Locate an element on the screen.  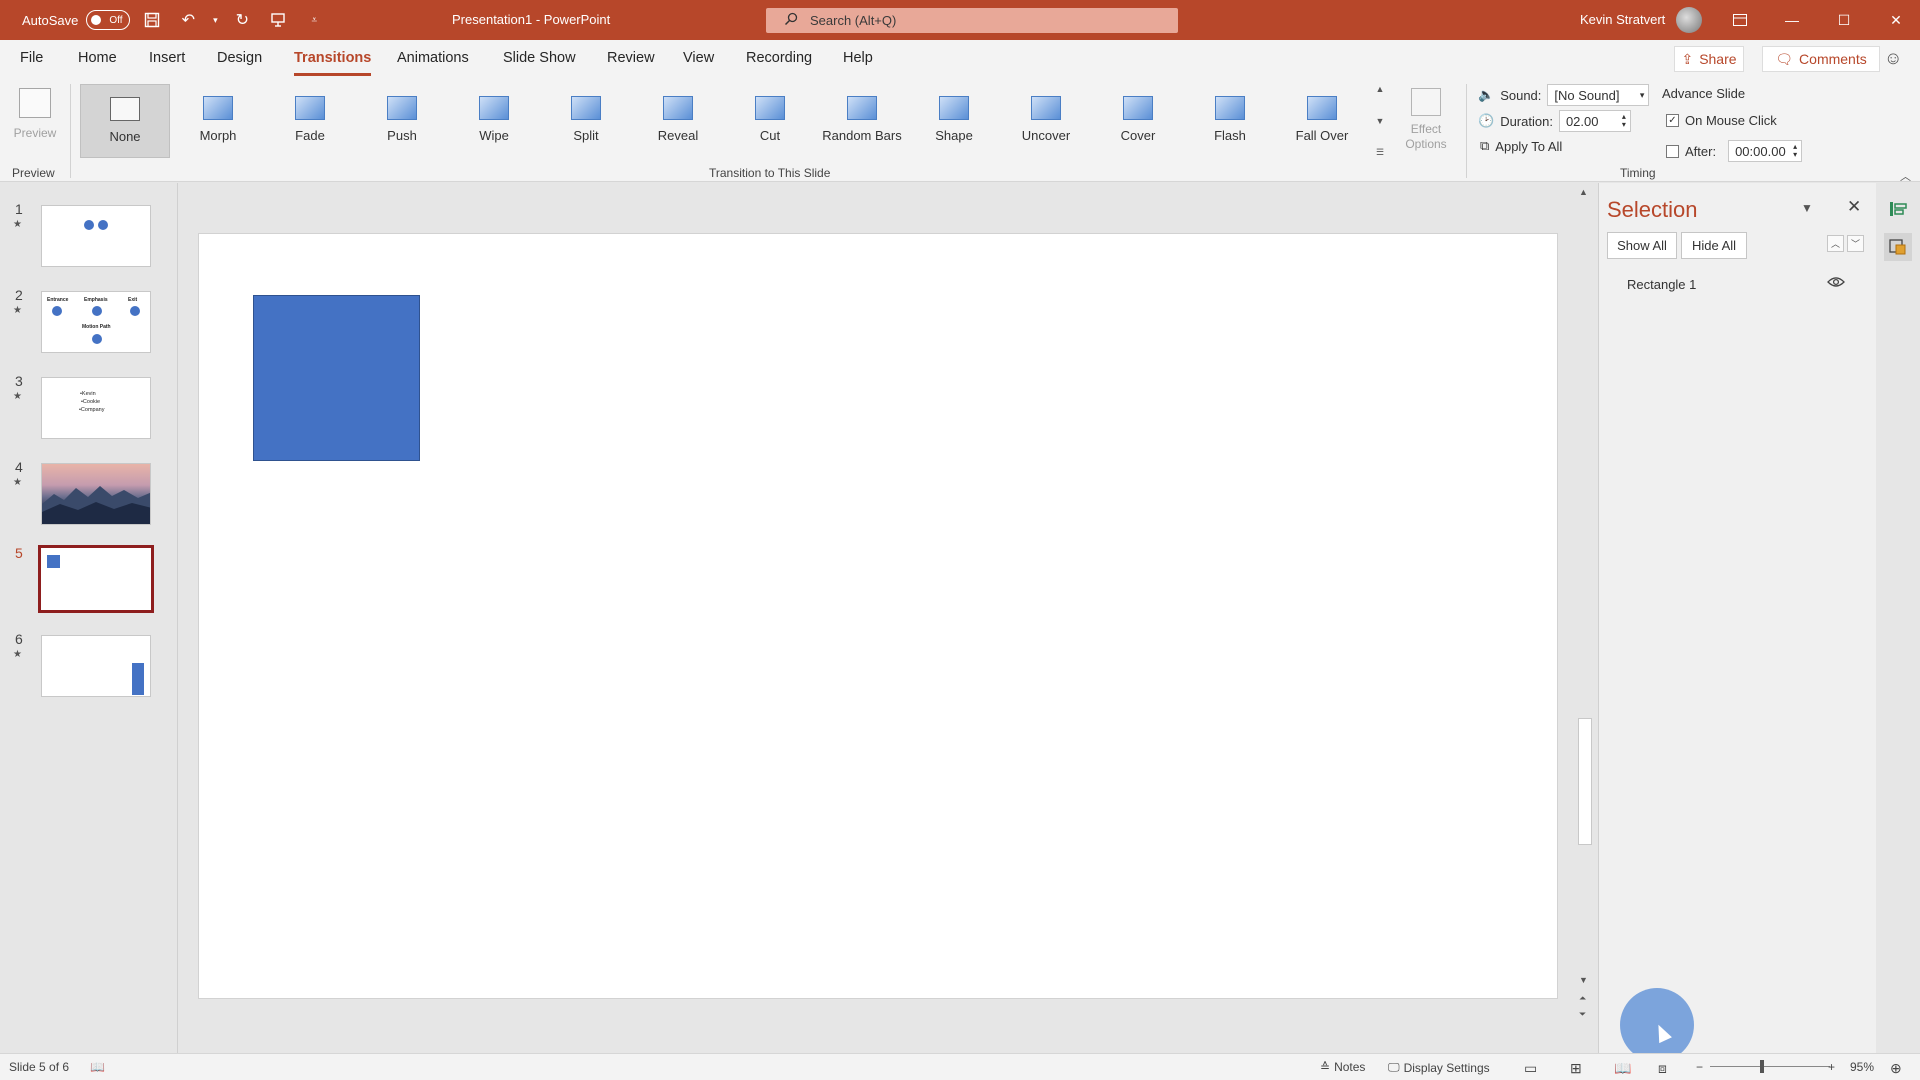
reading-view-icon: 📖 is located at coordinates (1622, 1068).